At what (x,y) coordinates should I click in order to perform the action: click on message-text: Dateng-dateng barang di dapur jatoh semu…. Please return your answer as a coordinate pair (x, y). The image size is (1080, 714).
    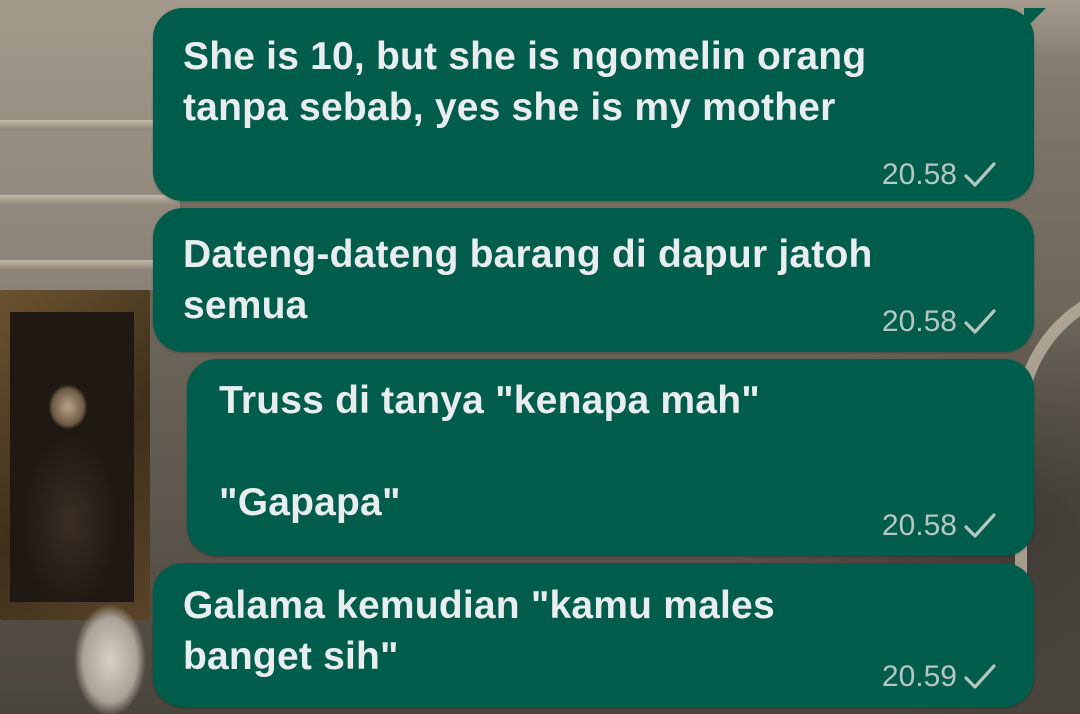
    Looking at the image, I should click on (528, 280).